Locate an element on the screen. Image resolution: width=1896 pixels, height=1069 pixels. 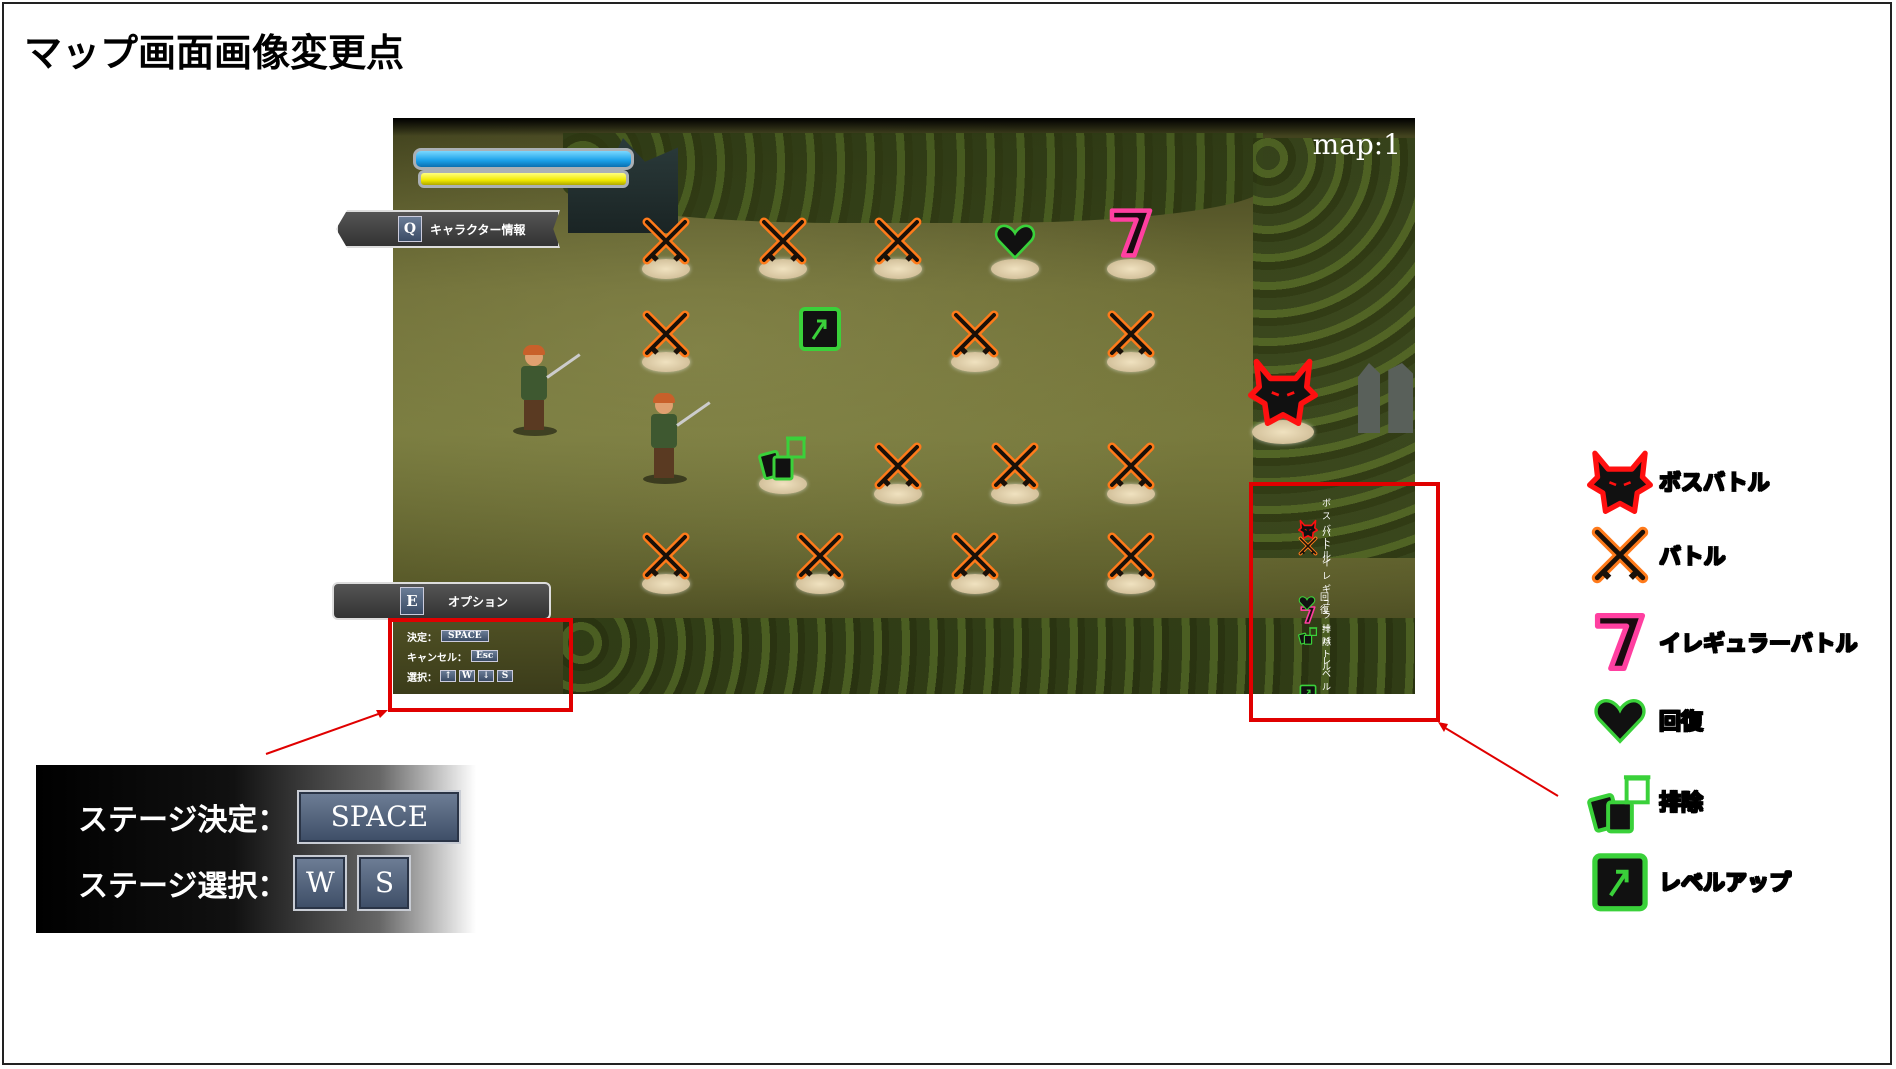
zoom-select-row: ステージ選択： W S is located at coordinates (245, 883).